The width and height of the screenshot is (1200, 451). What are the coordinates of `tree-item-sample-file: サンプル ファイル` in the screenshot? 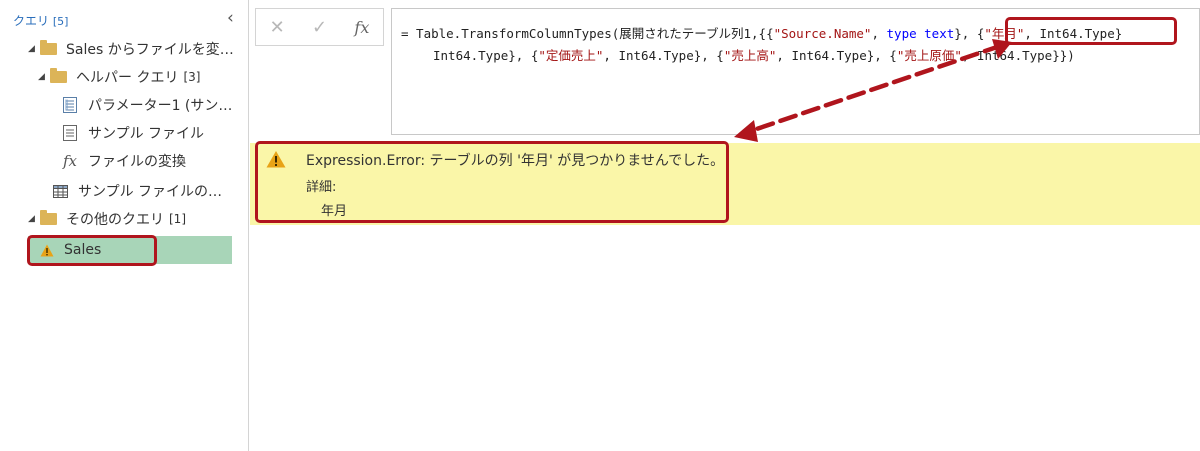 It's located at (154, 133).